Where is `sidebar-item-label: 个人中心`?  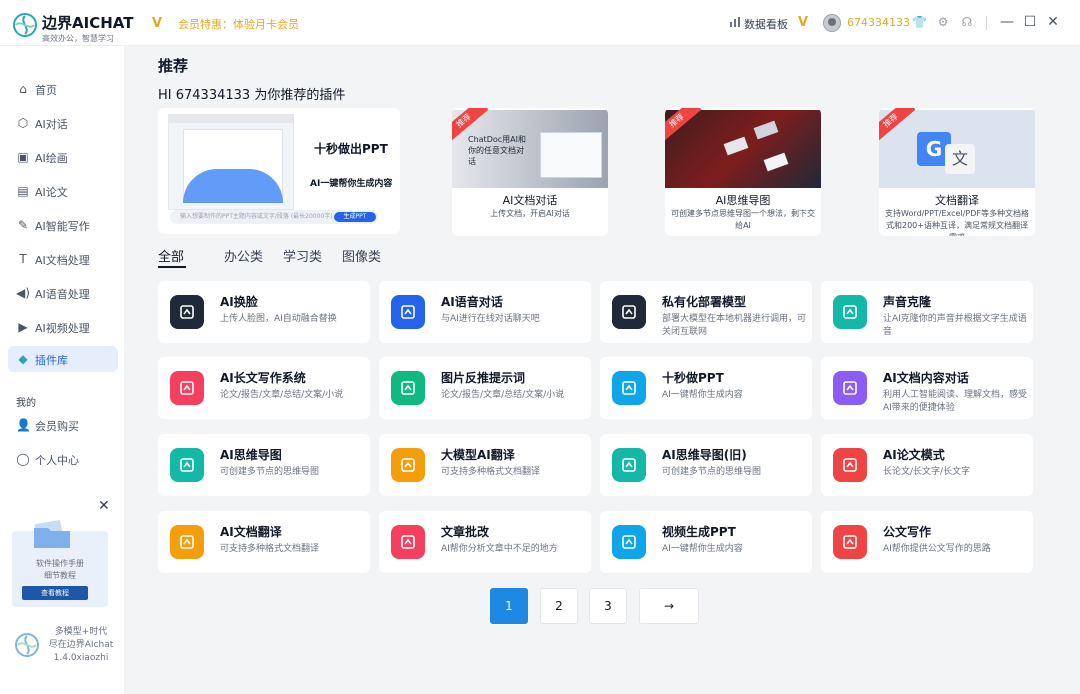 sidebar-item-label: 个人中心 is located at coordinates (57, 460).